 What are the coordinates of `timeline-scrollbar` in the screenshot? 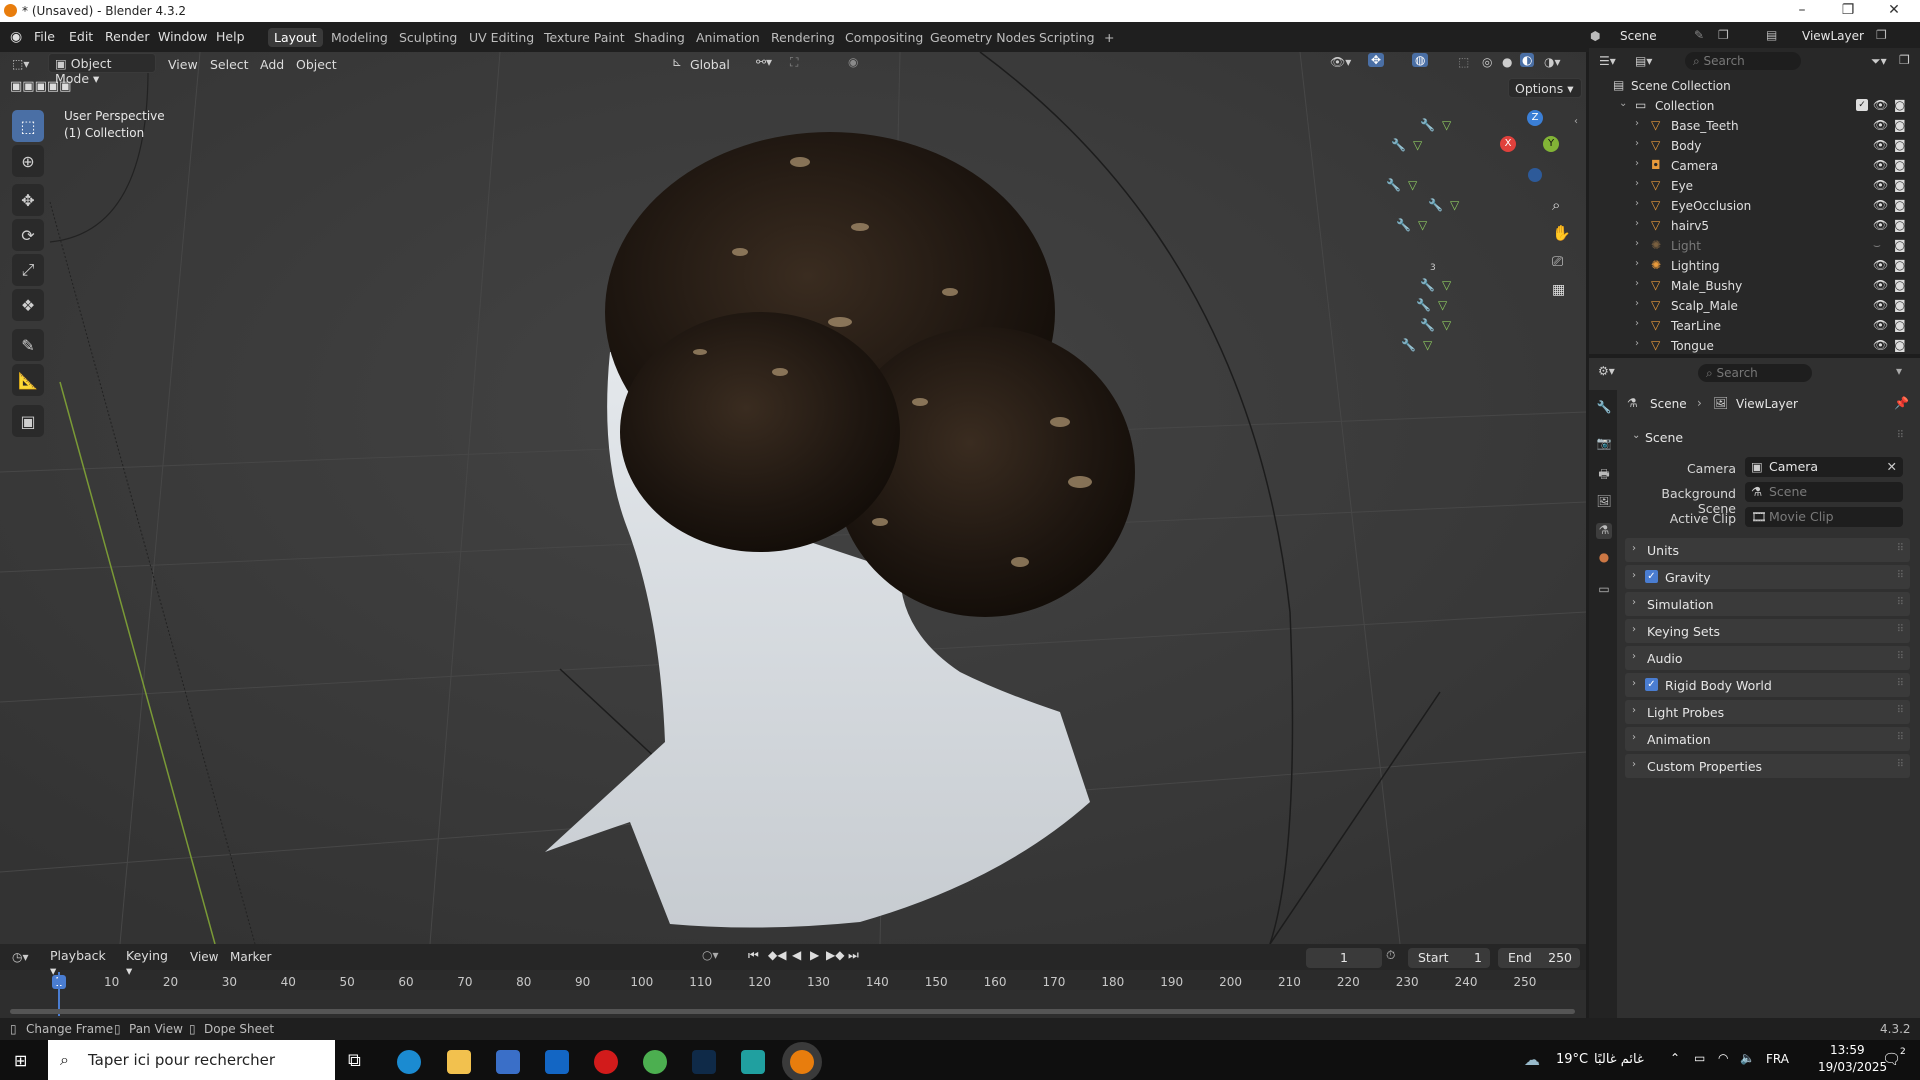 It's located at (792, 1011).